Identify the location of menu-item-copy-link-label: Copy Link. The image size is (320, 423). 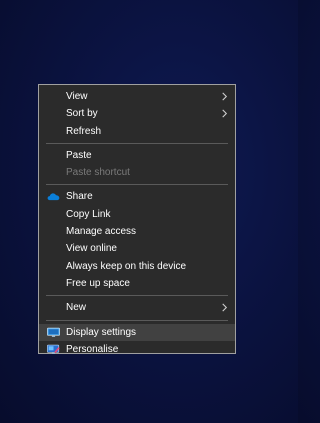
(88, 214).